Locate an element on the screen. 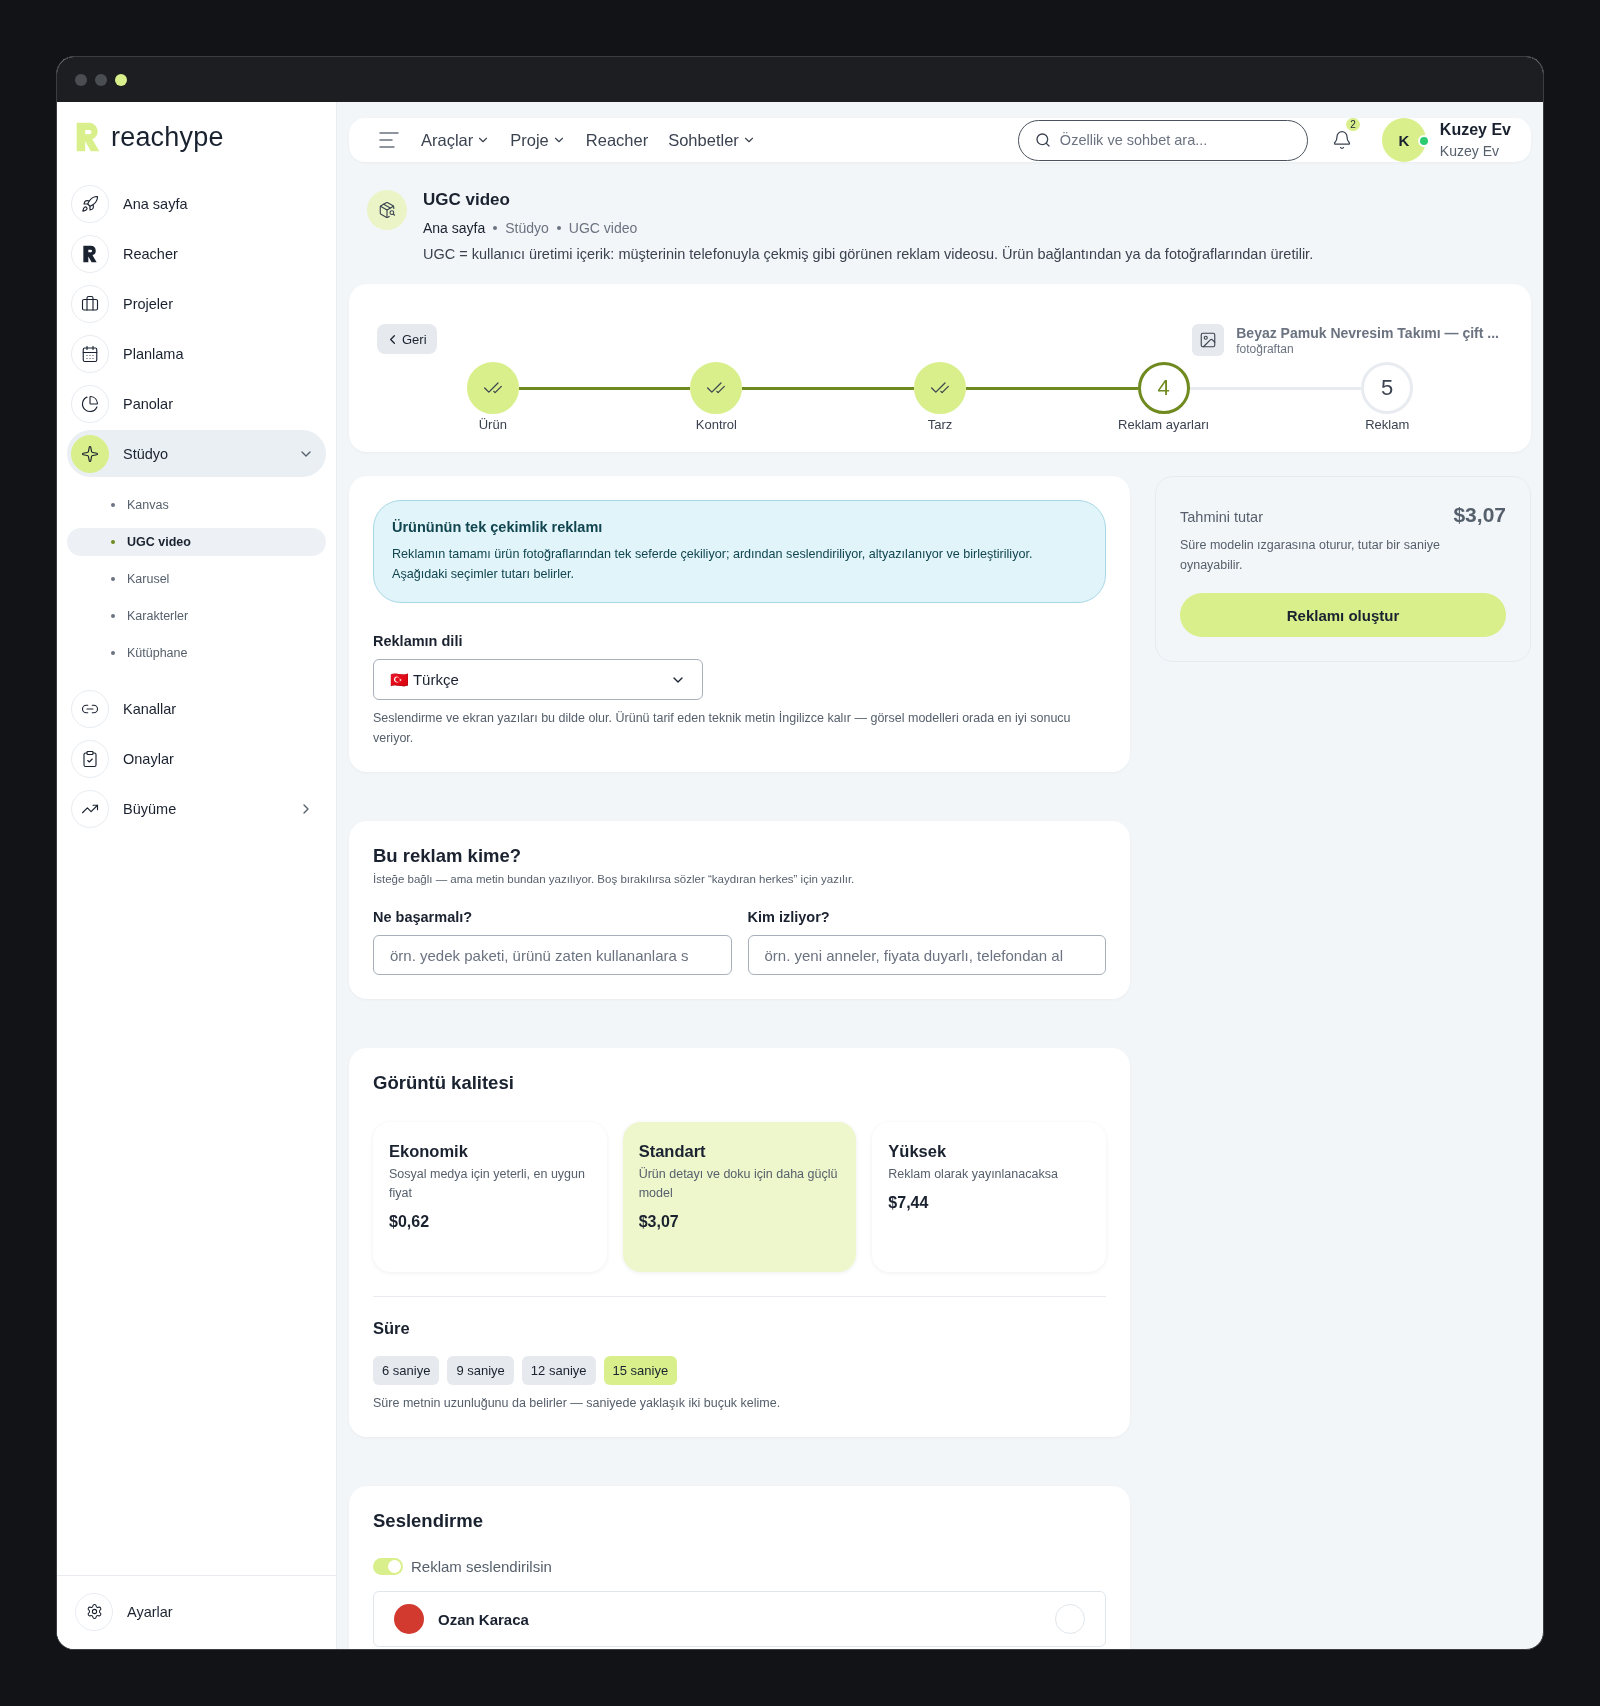 The height and width of the screenshot is (1706, 1600). voice-avatar is located at coordinates (409, 1619).